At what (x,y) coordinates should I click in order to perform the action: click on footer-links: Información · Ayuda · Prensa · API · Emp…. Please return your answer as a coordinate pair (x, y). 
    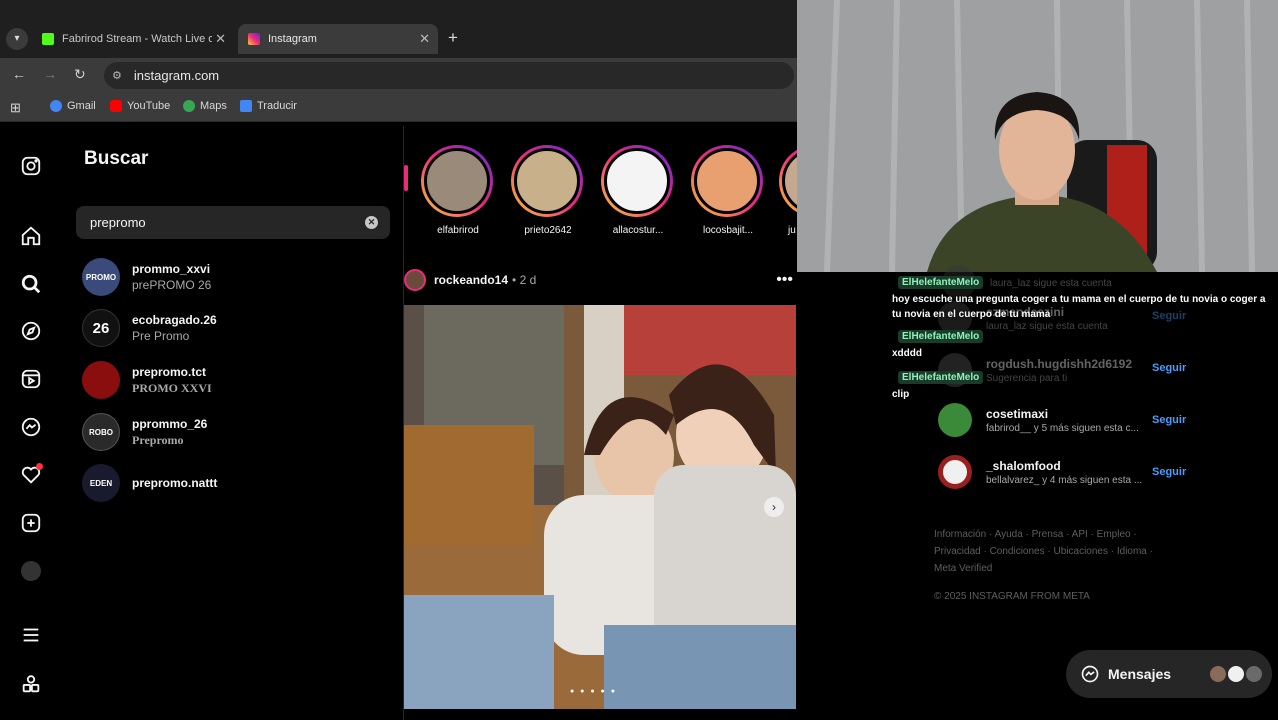
    Looking at the image, I should click on (1049, 551).